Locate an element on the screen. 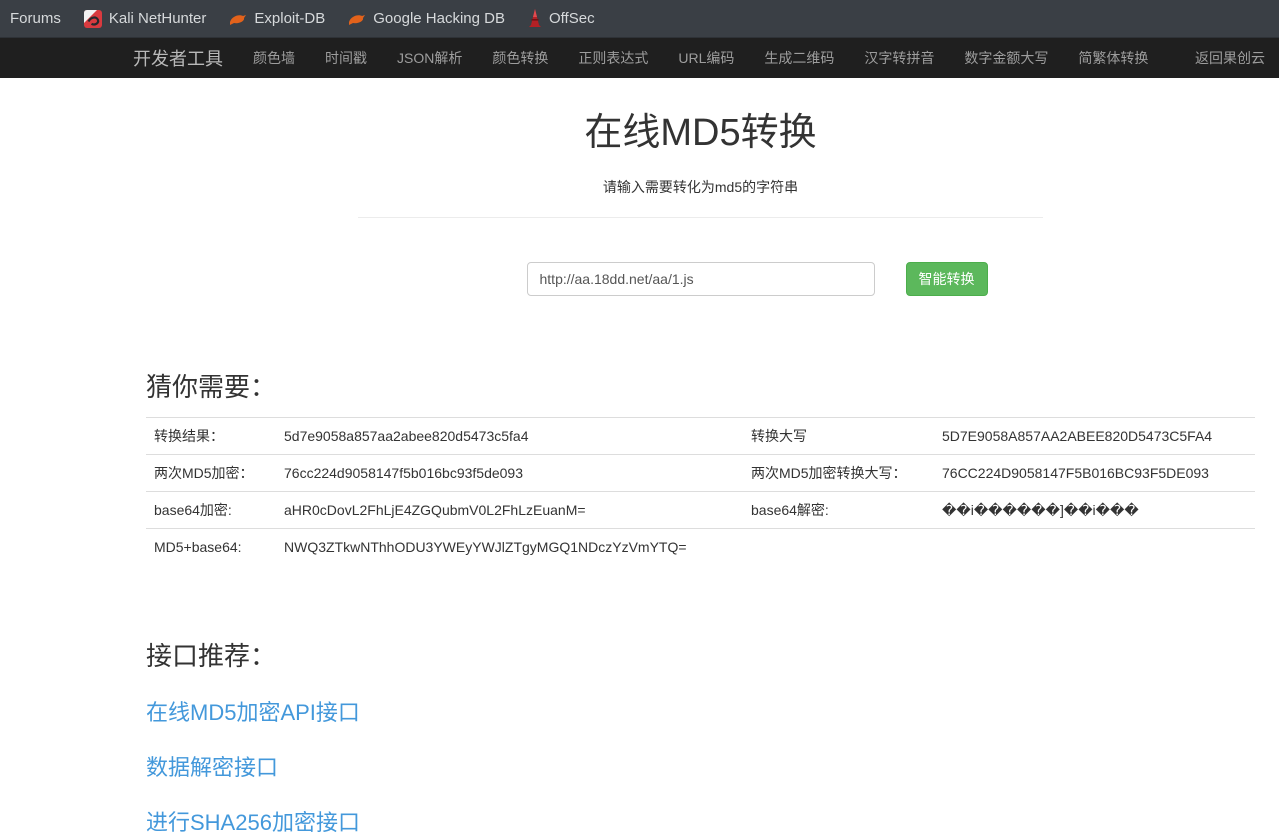 Image resolution: width=1279 pixels, height=837 pixels. bookmark-exploit-db: Exploit-DB is located at coordinates (277, 18).